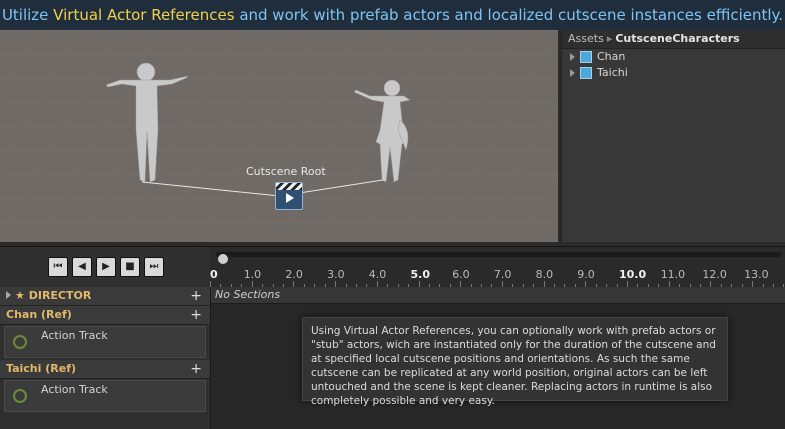 The height and width of the screenshot is (429, 785). Describe the element at coordinates (154, 267) in the screenshot. I see `skip-end-icon: ⏭` at that location.